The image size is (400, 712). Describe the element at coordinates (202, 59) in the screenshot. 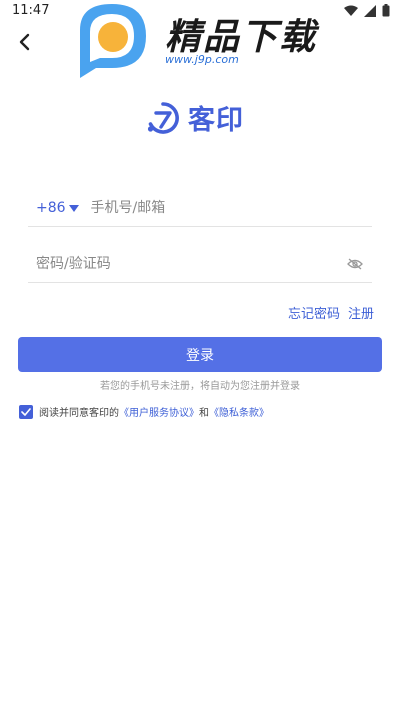

I see `watermark-url: www.j9p.com` at that location.